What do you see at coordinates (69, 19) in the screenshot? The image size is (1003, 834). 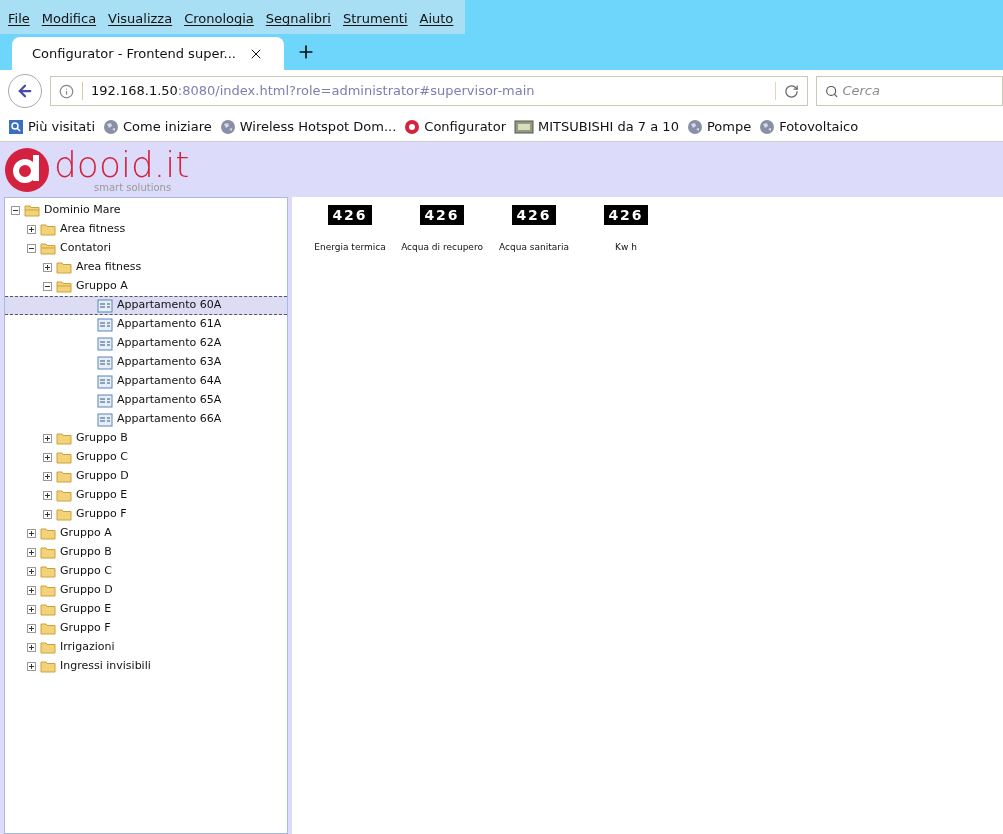 I see `menu-item: Modifica` at bounding box center [69, 19].